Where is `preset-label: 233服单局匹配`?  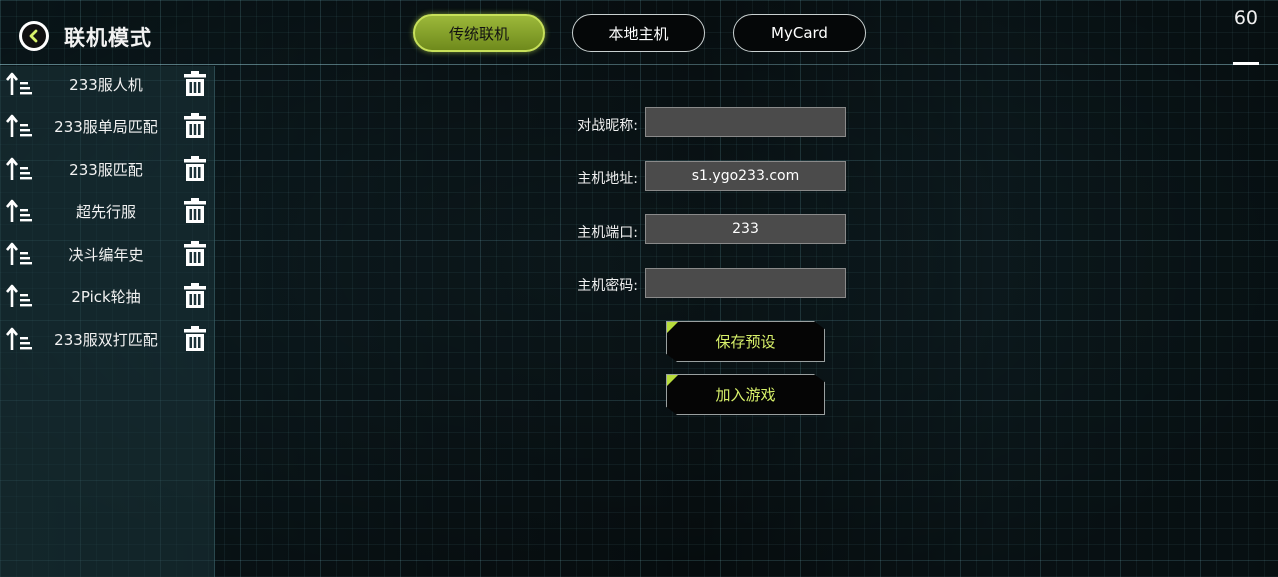
preset-label: 233服单局匹配 is located at coordinates (106, 126).